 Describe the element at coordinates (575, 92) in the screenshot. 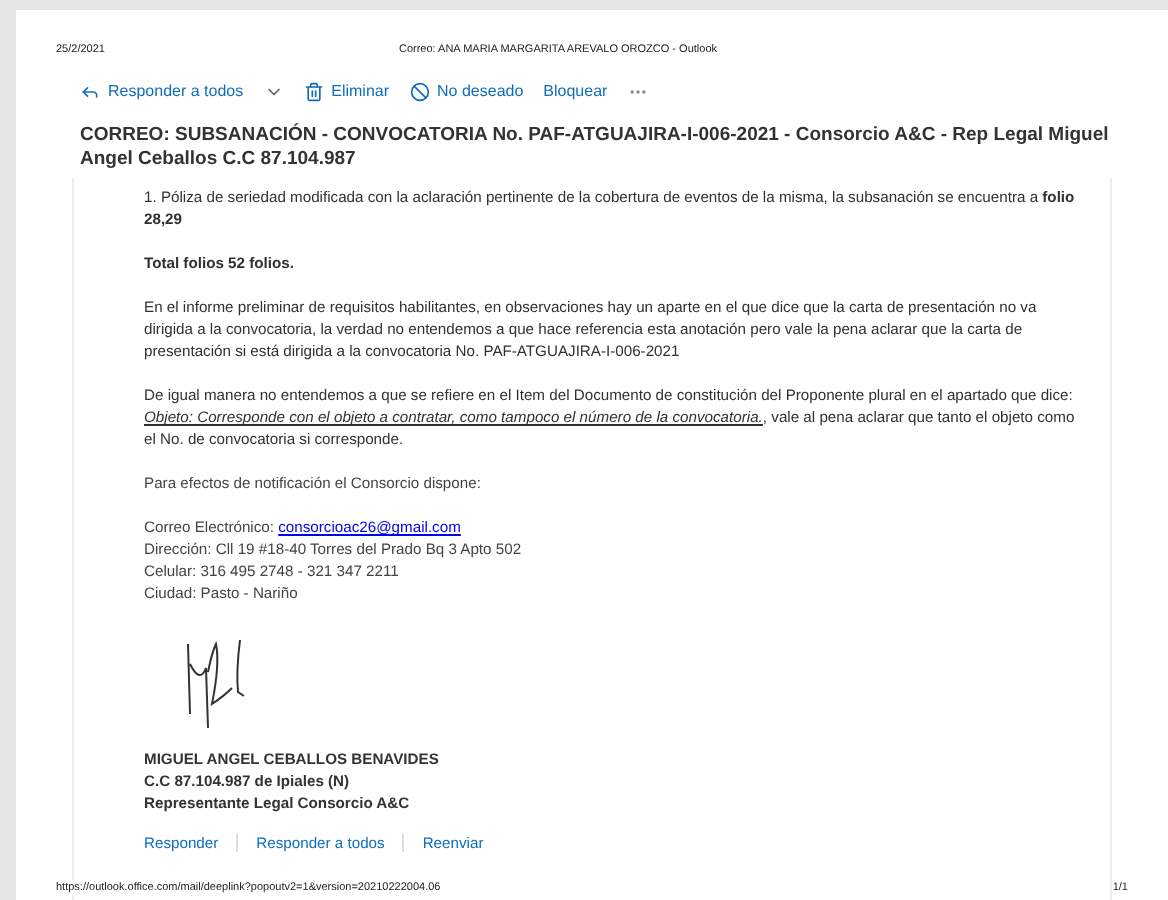

I see `toolbar-button: Bloquear` at that location.